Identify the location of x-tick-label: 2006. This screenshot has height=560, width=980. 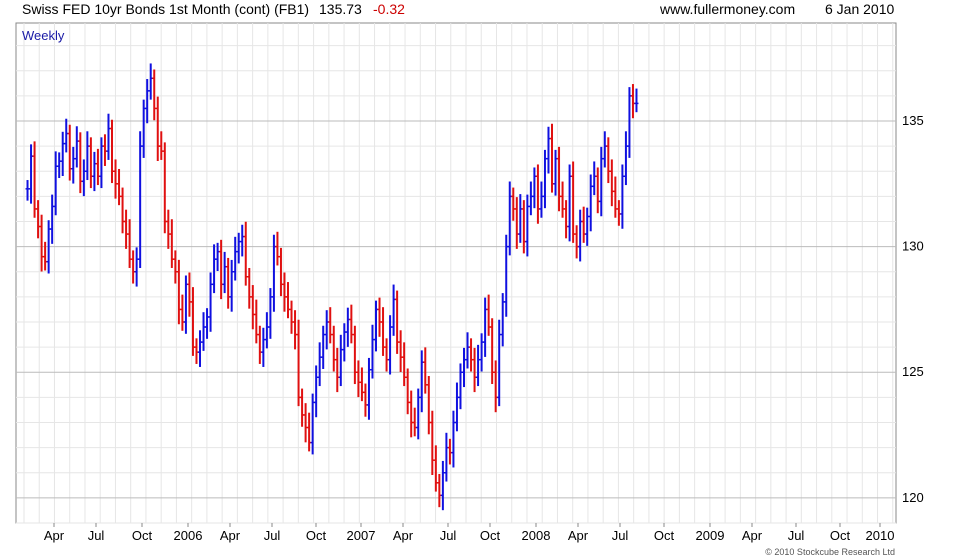
(188, 535).